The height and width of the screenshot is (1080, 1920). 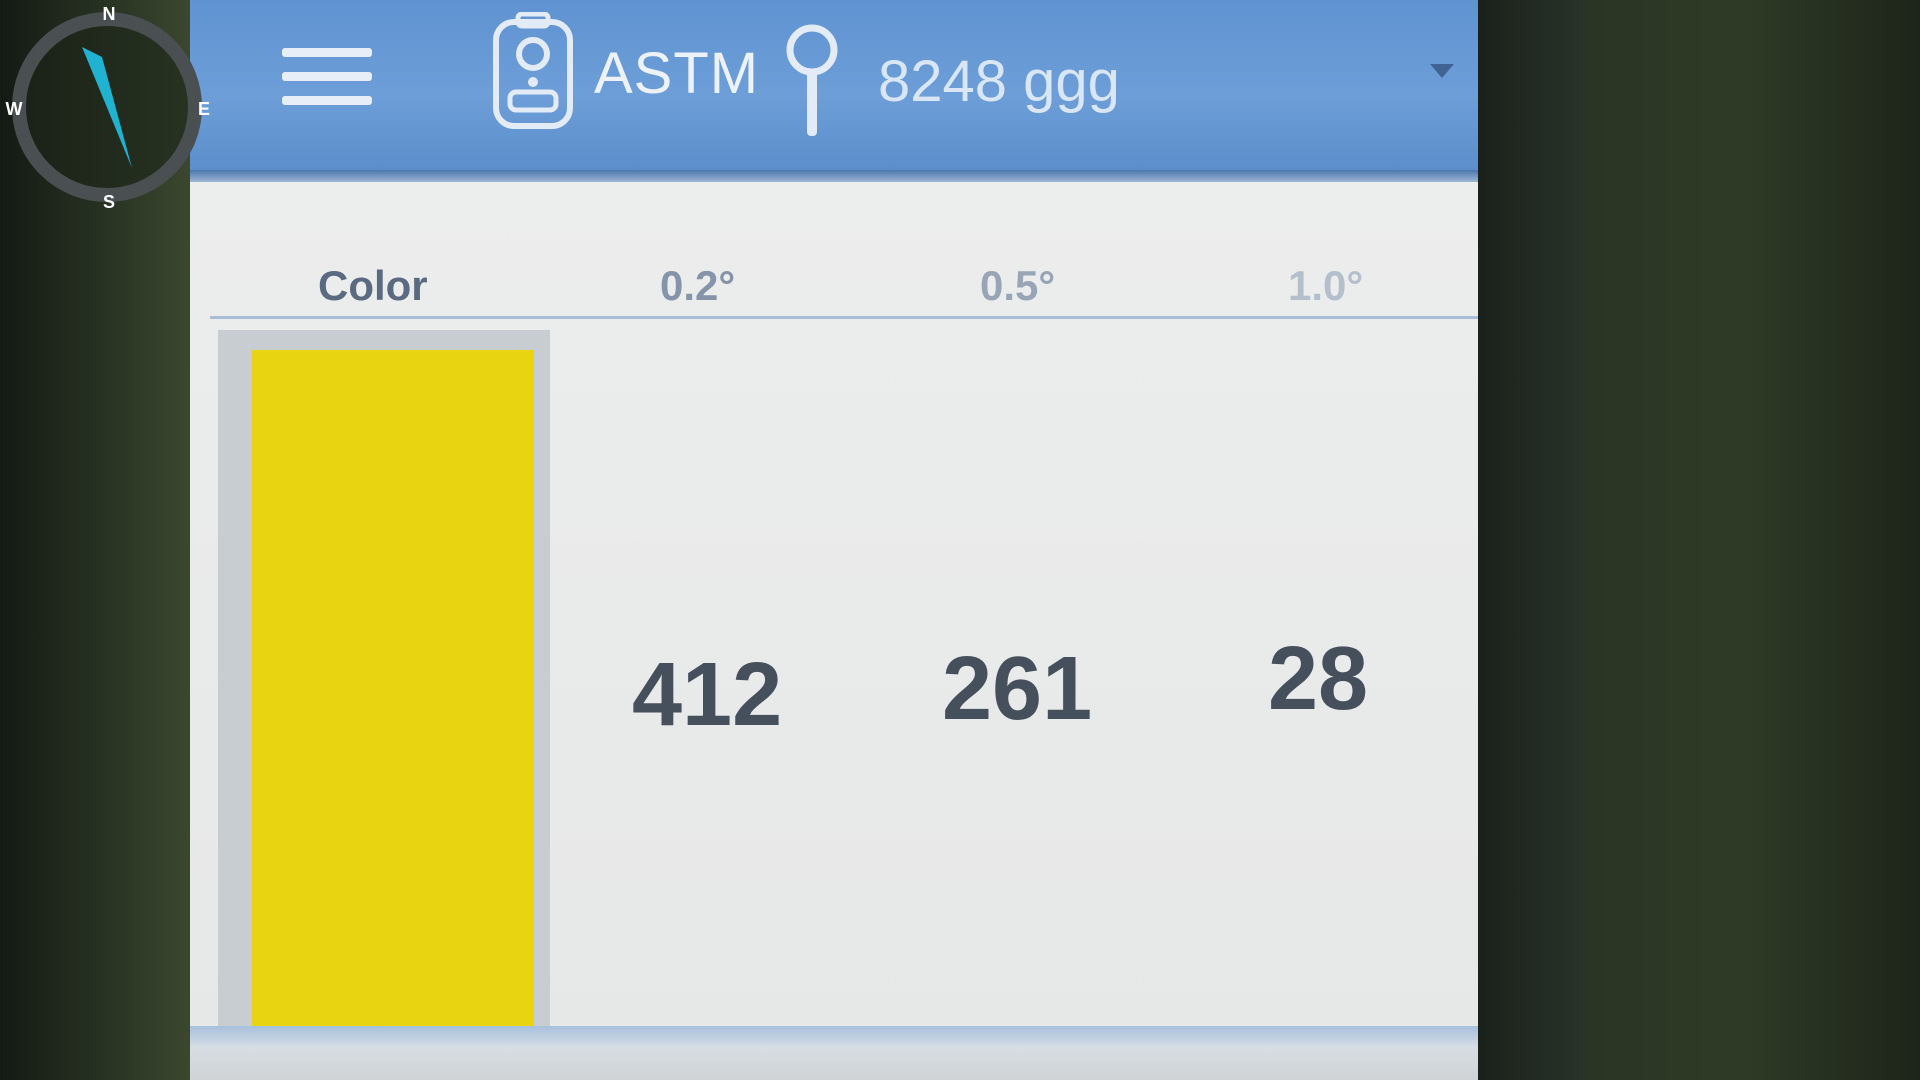 I want to click on app-bar: ASTM 8248 ggg, so click(x=834, y=87).